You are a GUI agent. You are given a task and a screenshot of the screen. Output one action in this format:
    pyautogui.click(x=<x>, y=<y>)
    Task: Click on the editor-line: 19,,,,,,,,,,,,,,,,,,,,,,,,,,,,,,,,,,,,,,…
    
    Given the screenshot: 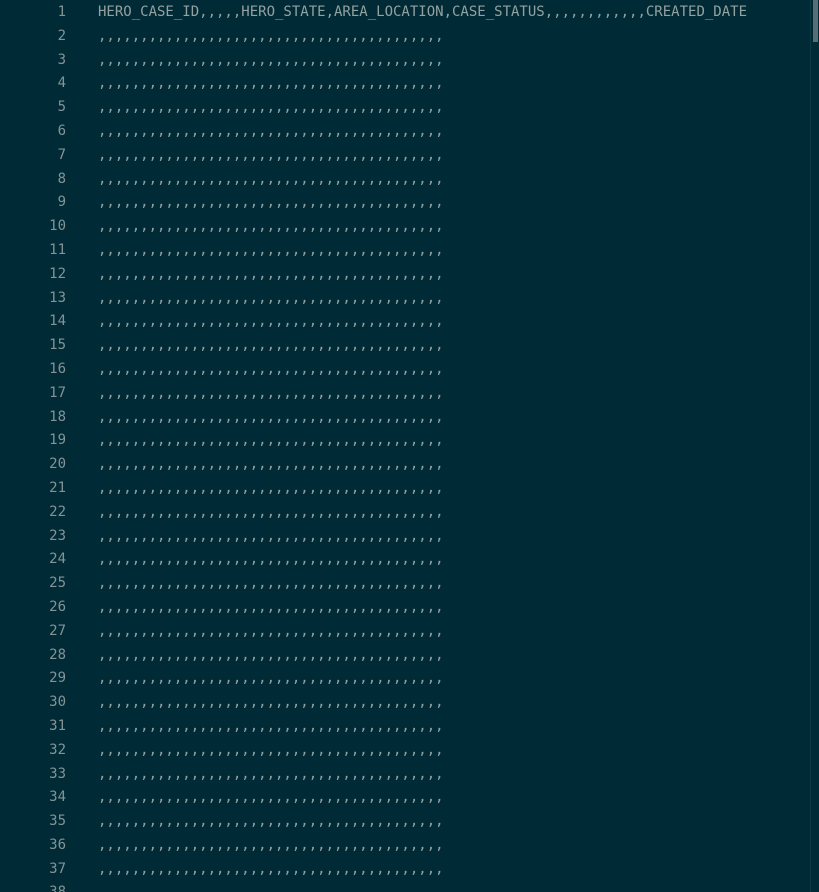 What is the action you would take?
    pyautogui.click(x=405, y=441)
    